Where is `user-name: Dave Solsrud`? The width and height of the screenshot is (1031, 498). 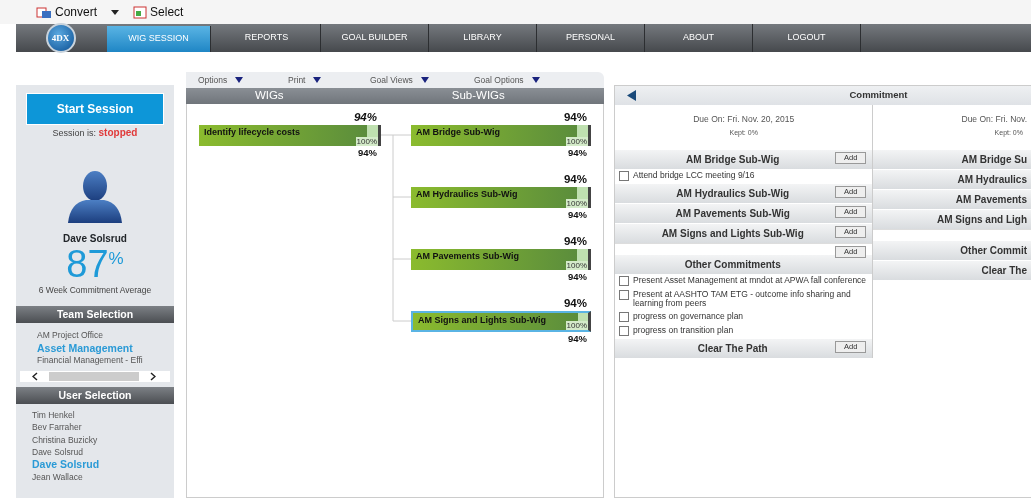 user-name: Dave Solsrud is located at coordinates (95, 238).